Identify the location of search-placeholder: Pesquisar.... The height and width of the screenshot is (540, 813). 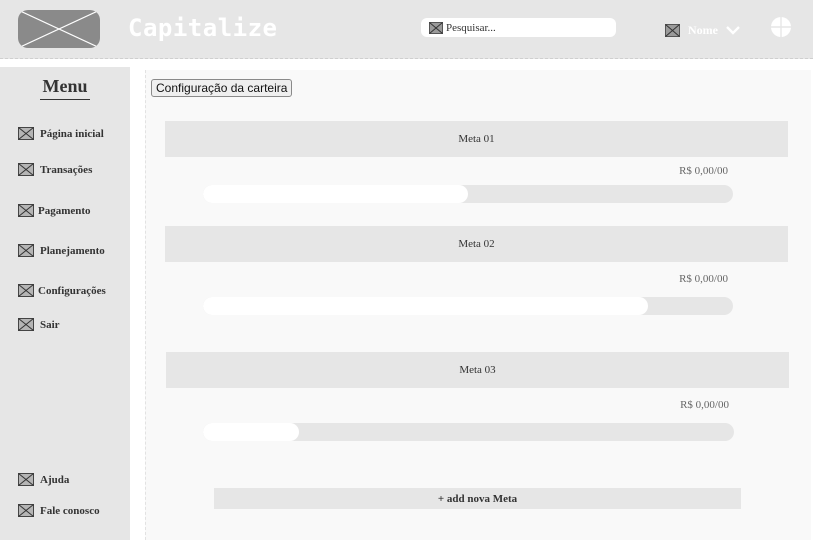
(471, 27).